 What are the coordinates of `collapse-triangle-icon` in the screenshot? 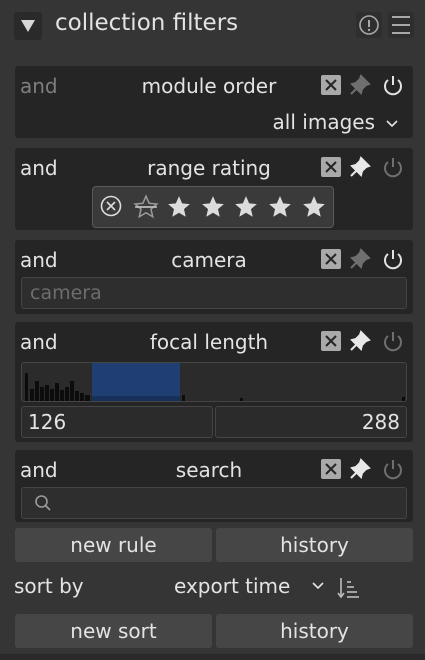 It's located at (28, 26).